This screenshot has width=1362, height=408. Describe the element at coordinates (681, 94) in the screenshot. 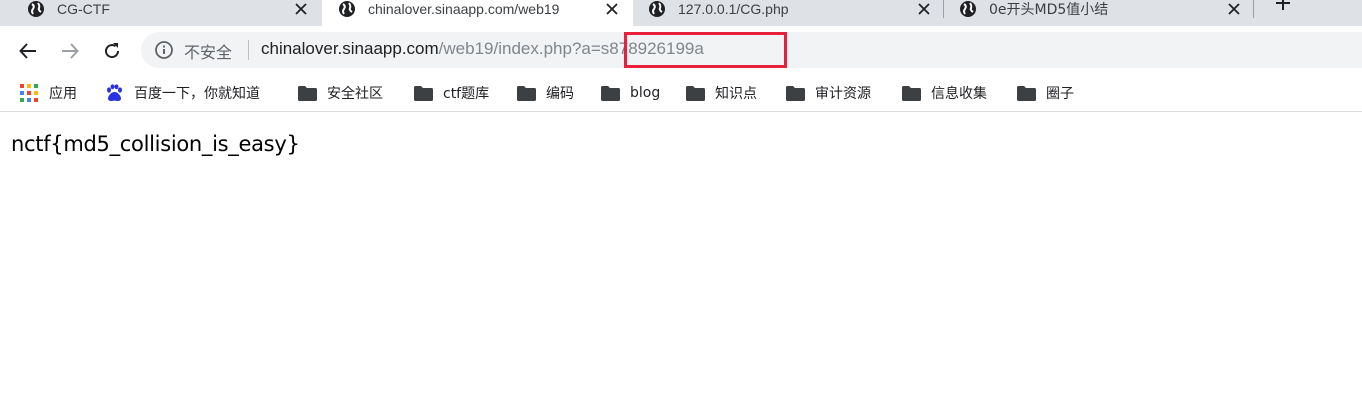

I see `bookmarks-bar: 应用 百度一下，你就知道 安全社区 ctf题库 编码 blog 知识点 审计资源` at that location.